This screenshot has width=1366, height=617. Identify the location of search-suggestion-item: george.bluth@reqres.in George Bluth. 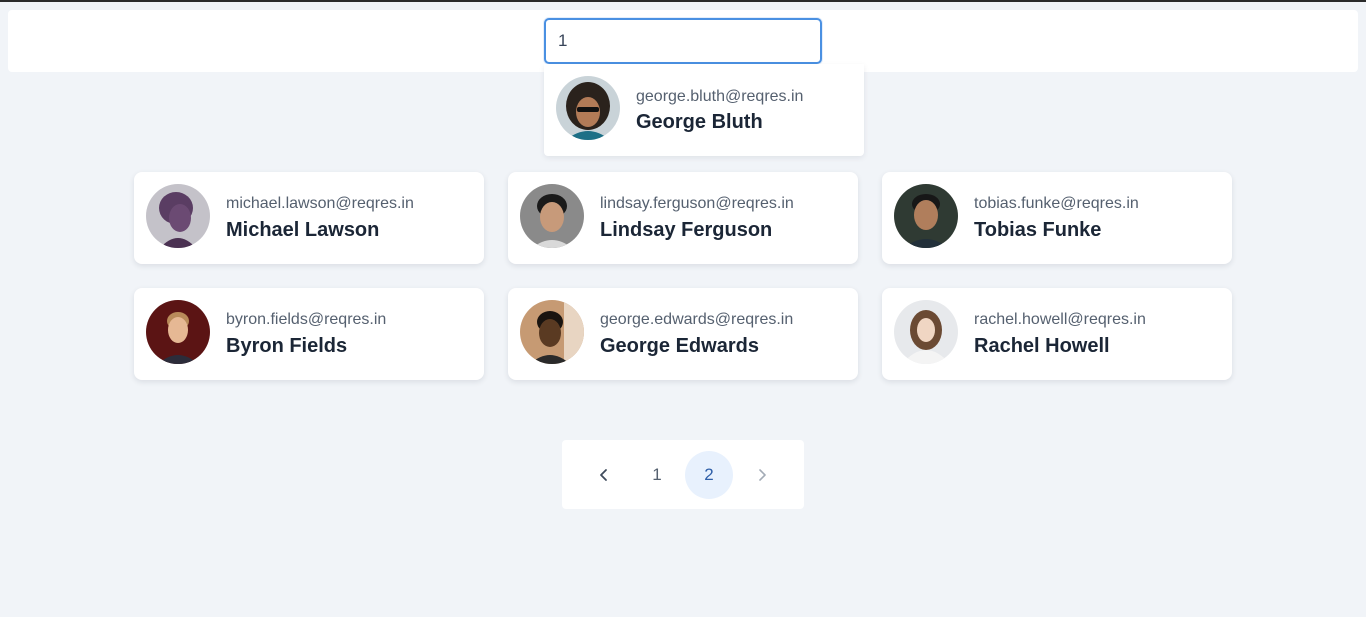
(704, 110).